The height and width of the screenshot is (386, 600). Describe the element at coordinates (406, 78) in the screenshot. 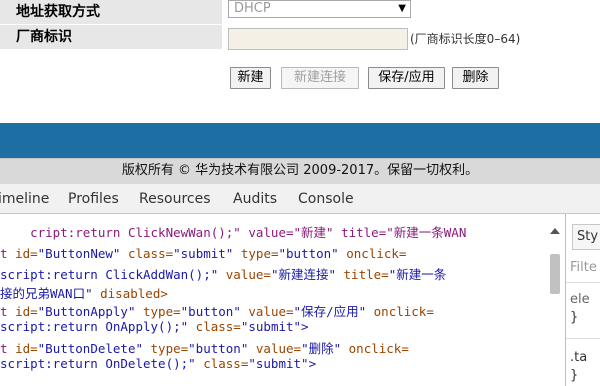

I see `save-apply-button: 保存/应用` at that location.